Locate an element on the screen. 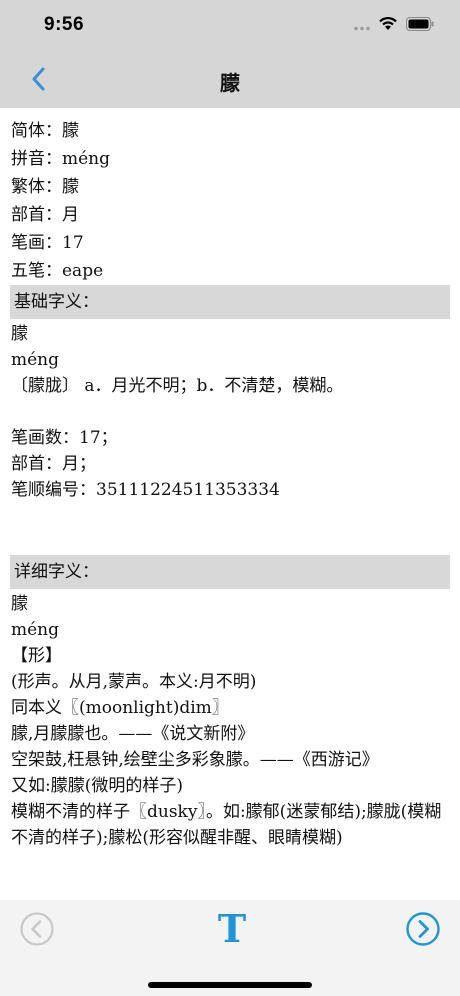  detail-line: (形声。从月,蒙声。本义:月不明) is located at coordinates (134, 682).